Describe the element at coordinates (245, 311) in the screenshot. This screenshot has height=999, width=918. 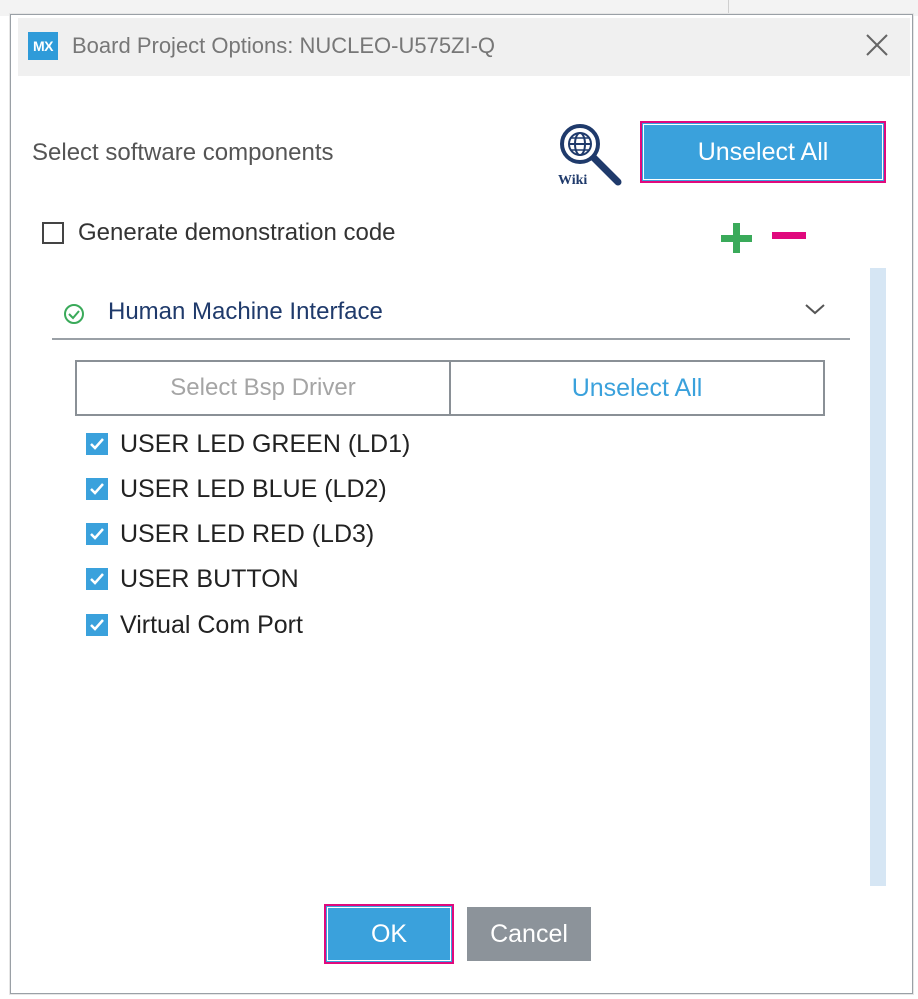
I see `accordion-title: Human Machine Interface` at that location.